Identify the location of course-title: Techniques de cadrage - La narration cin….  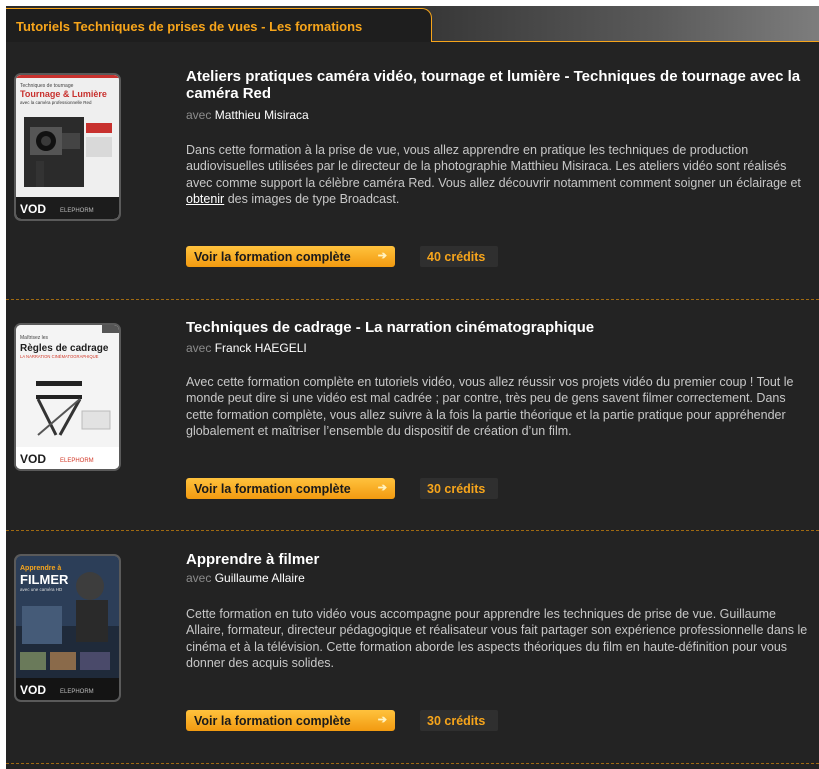
(496, 327).